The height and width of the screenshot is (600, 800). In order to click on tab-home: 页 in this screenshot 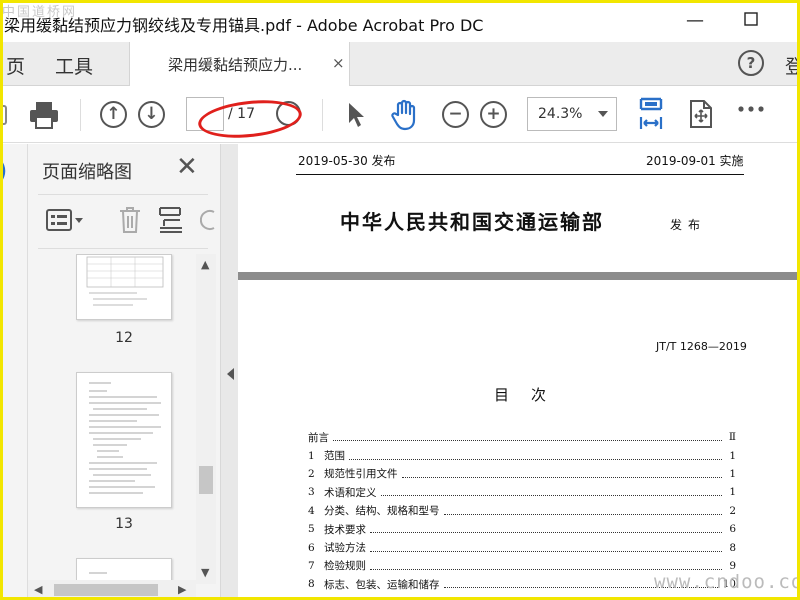, I will do `click(15, 65)`.